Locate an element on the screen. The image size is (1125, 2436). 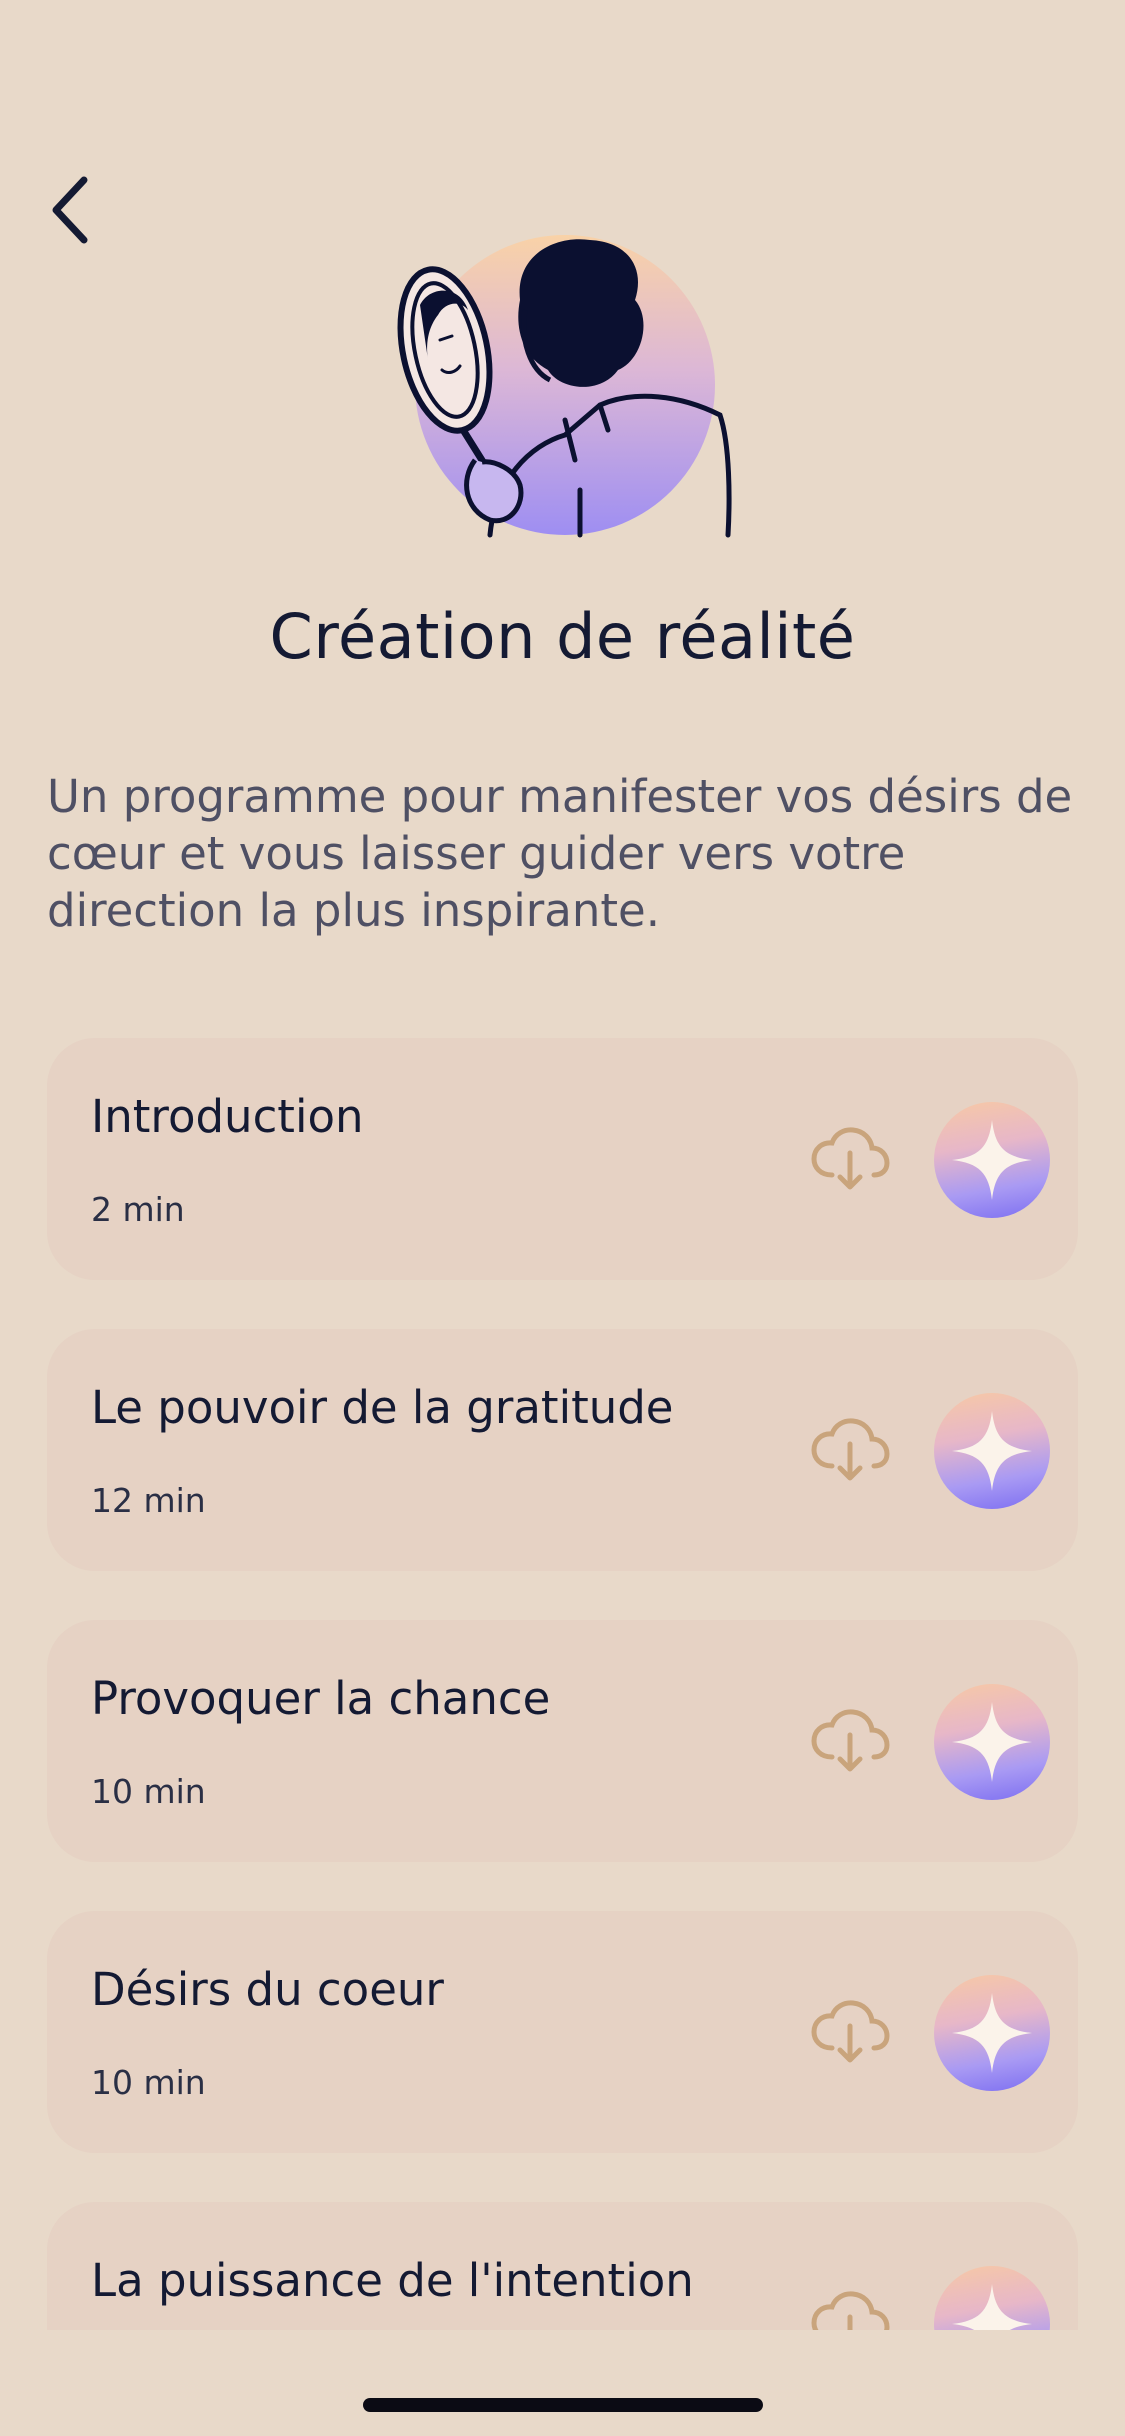
session-duration: 2 min is located at coordinates (138, 1209).